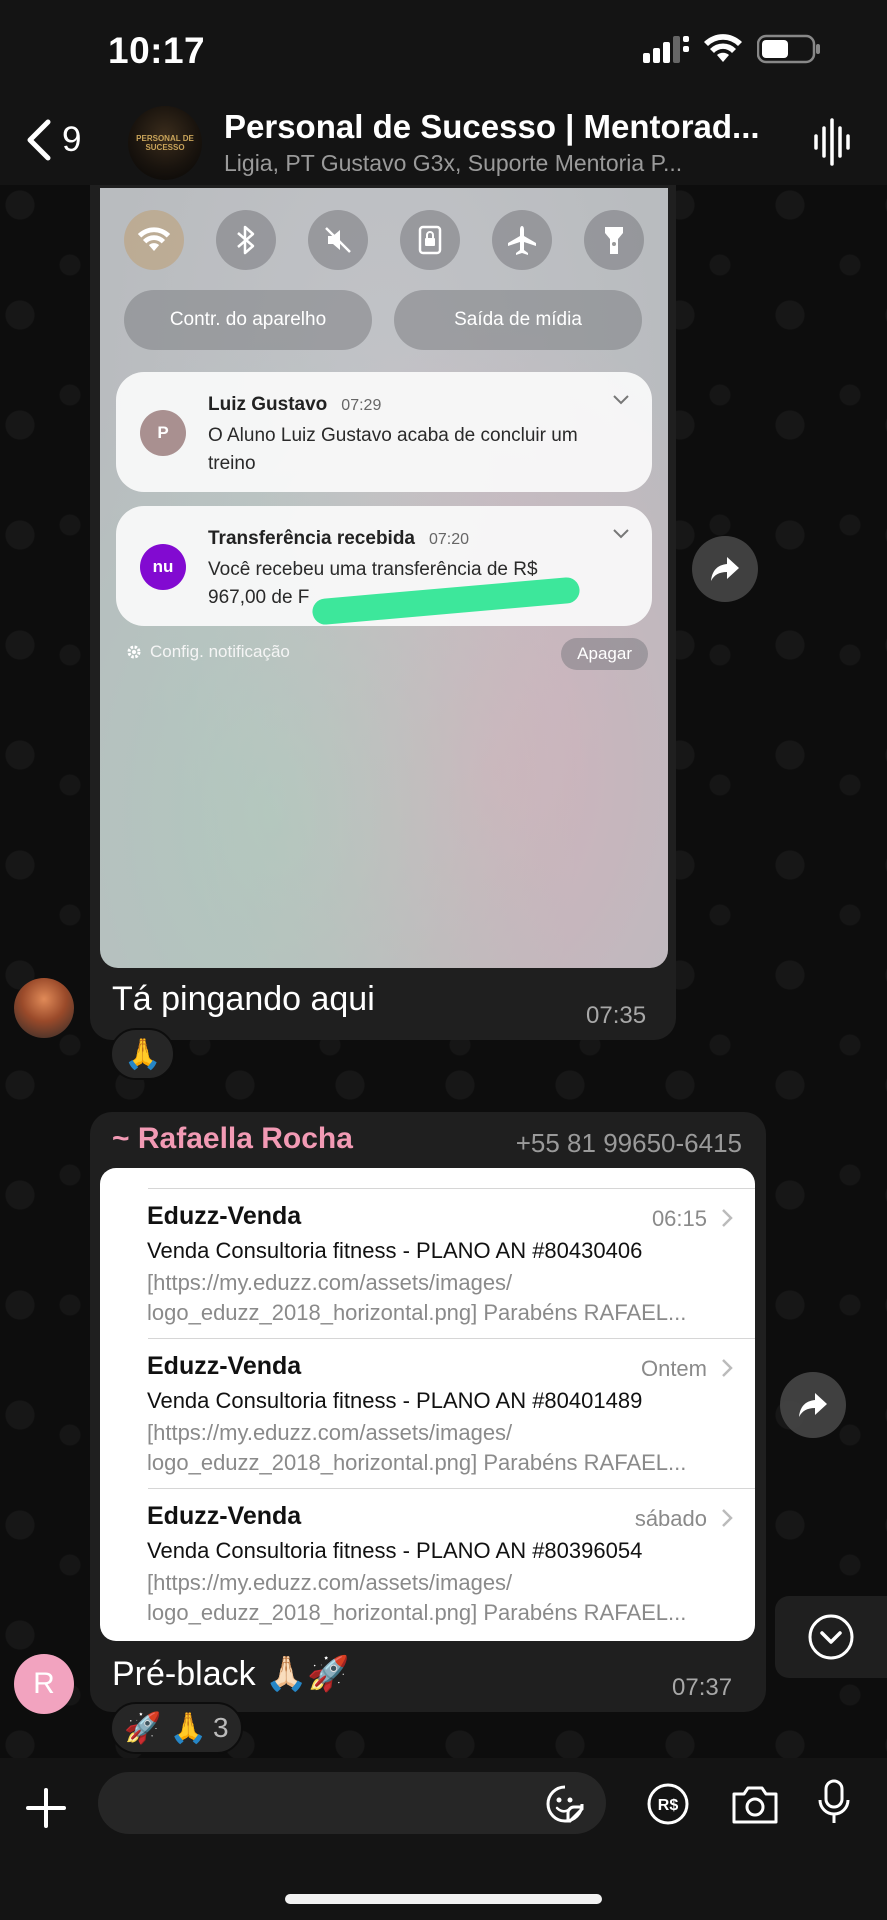 This screenshot has height=1920, width=887. Describe the element at coordinates (165, 143) in the screenshot. I see `group-avatar: PERSONAL DE SUCESSO` at that location.